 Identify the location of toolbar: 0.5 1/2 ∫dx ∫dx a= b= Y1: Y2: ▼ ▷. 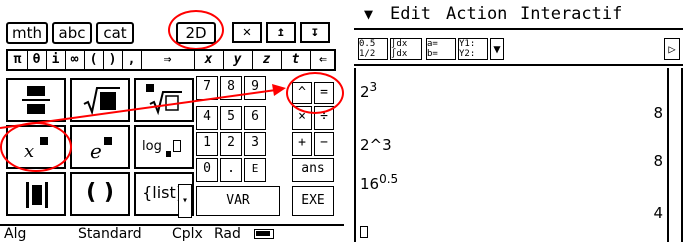
(518, 49).